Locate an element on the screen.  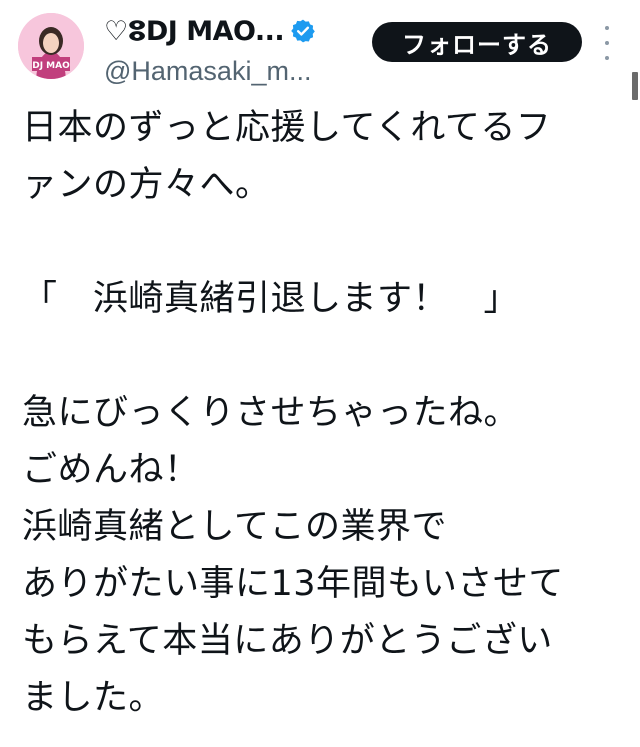
tweet-line: ごめんね！ is located at coordinates (111, 470).